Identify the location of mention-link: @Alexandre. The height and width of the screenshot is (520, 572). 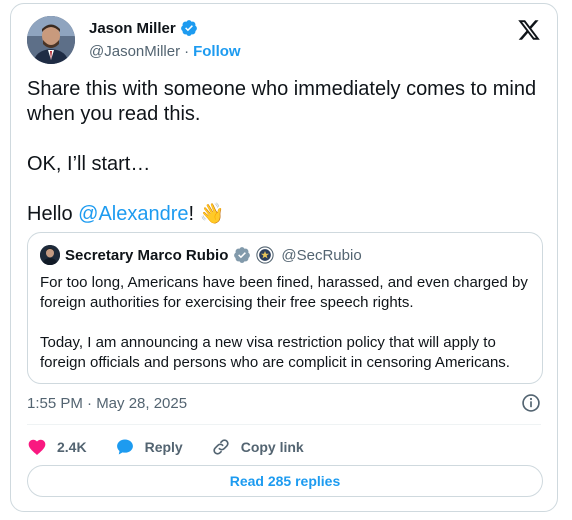
(133, 214).